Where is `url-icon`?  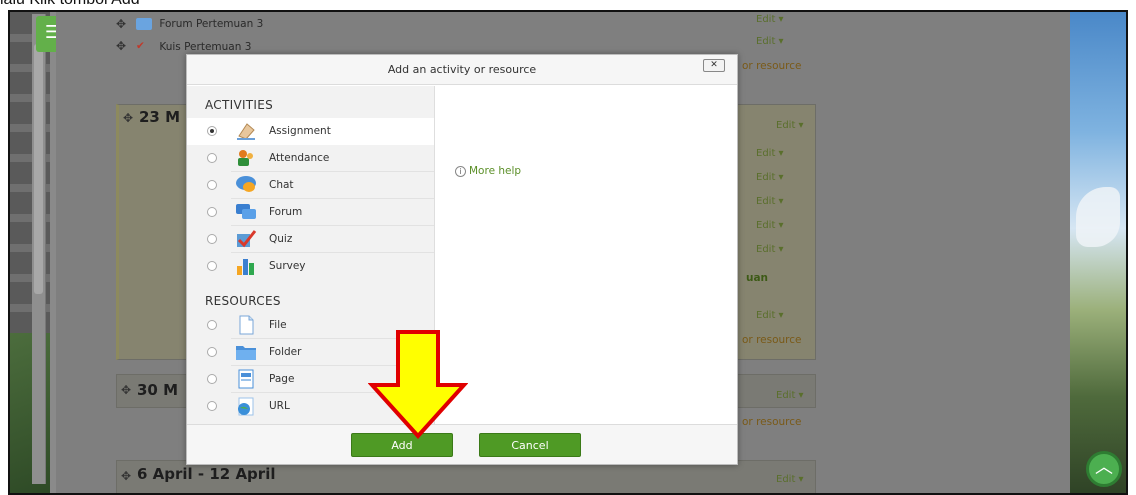
url-icon is located at coordinates (246, 406).